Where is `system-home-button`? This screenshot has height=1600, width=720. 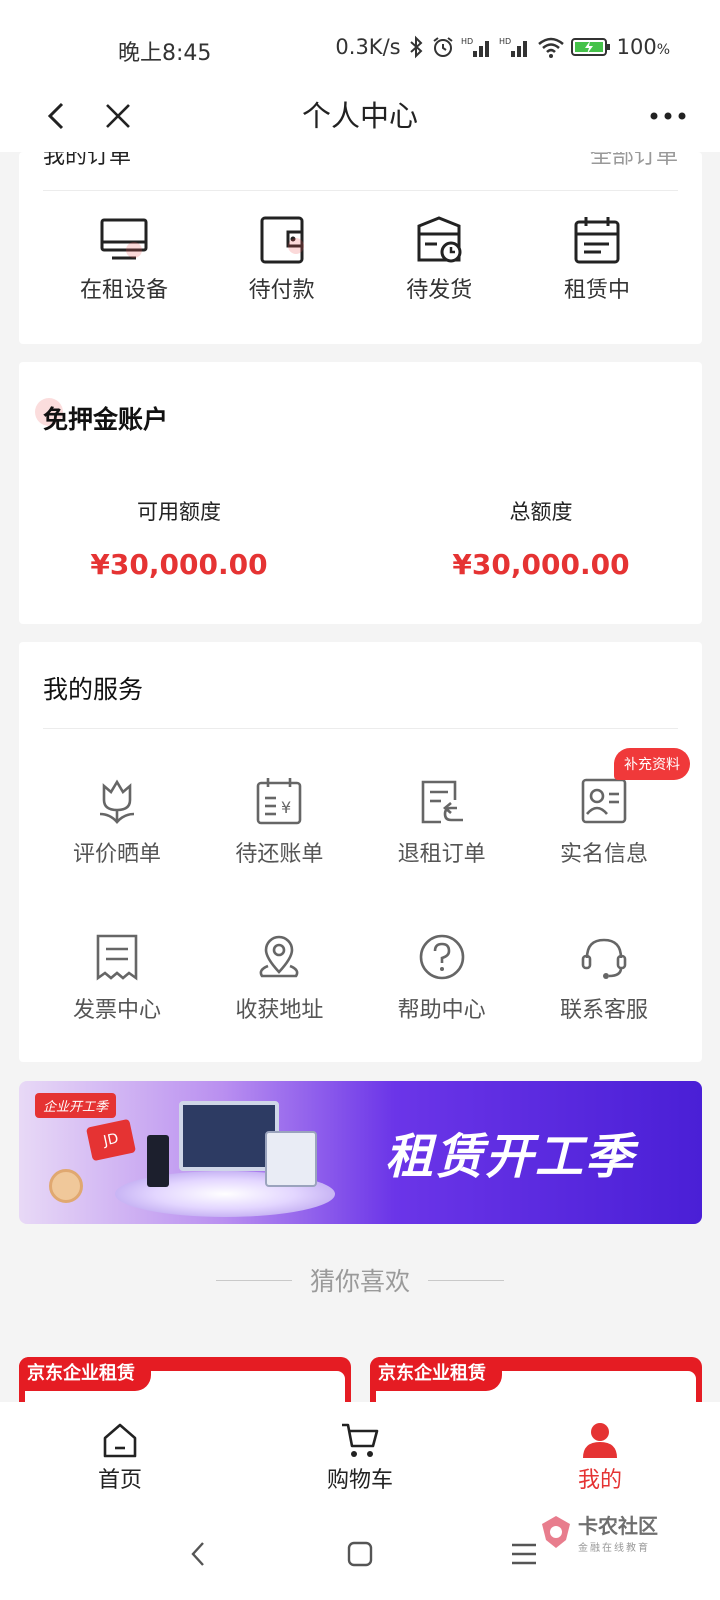
system-home-button is located at coordinates (360, 1554).